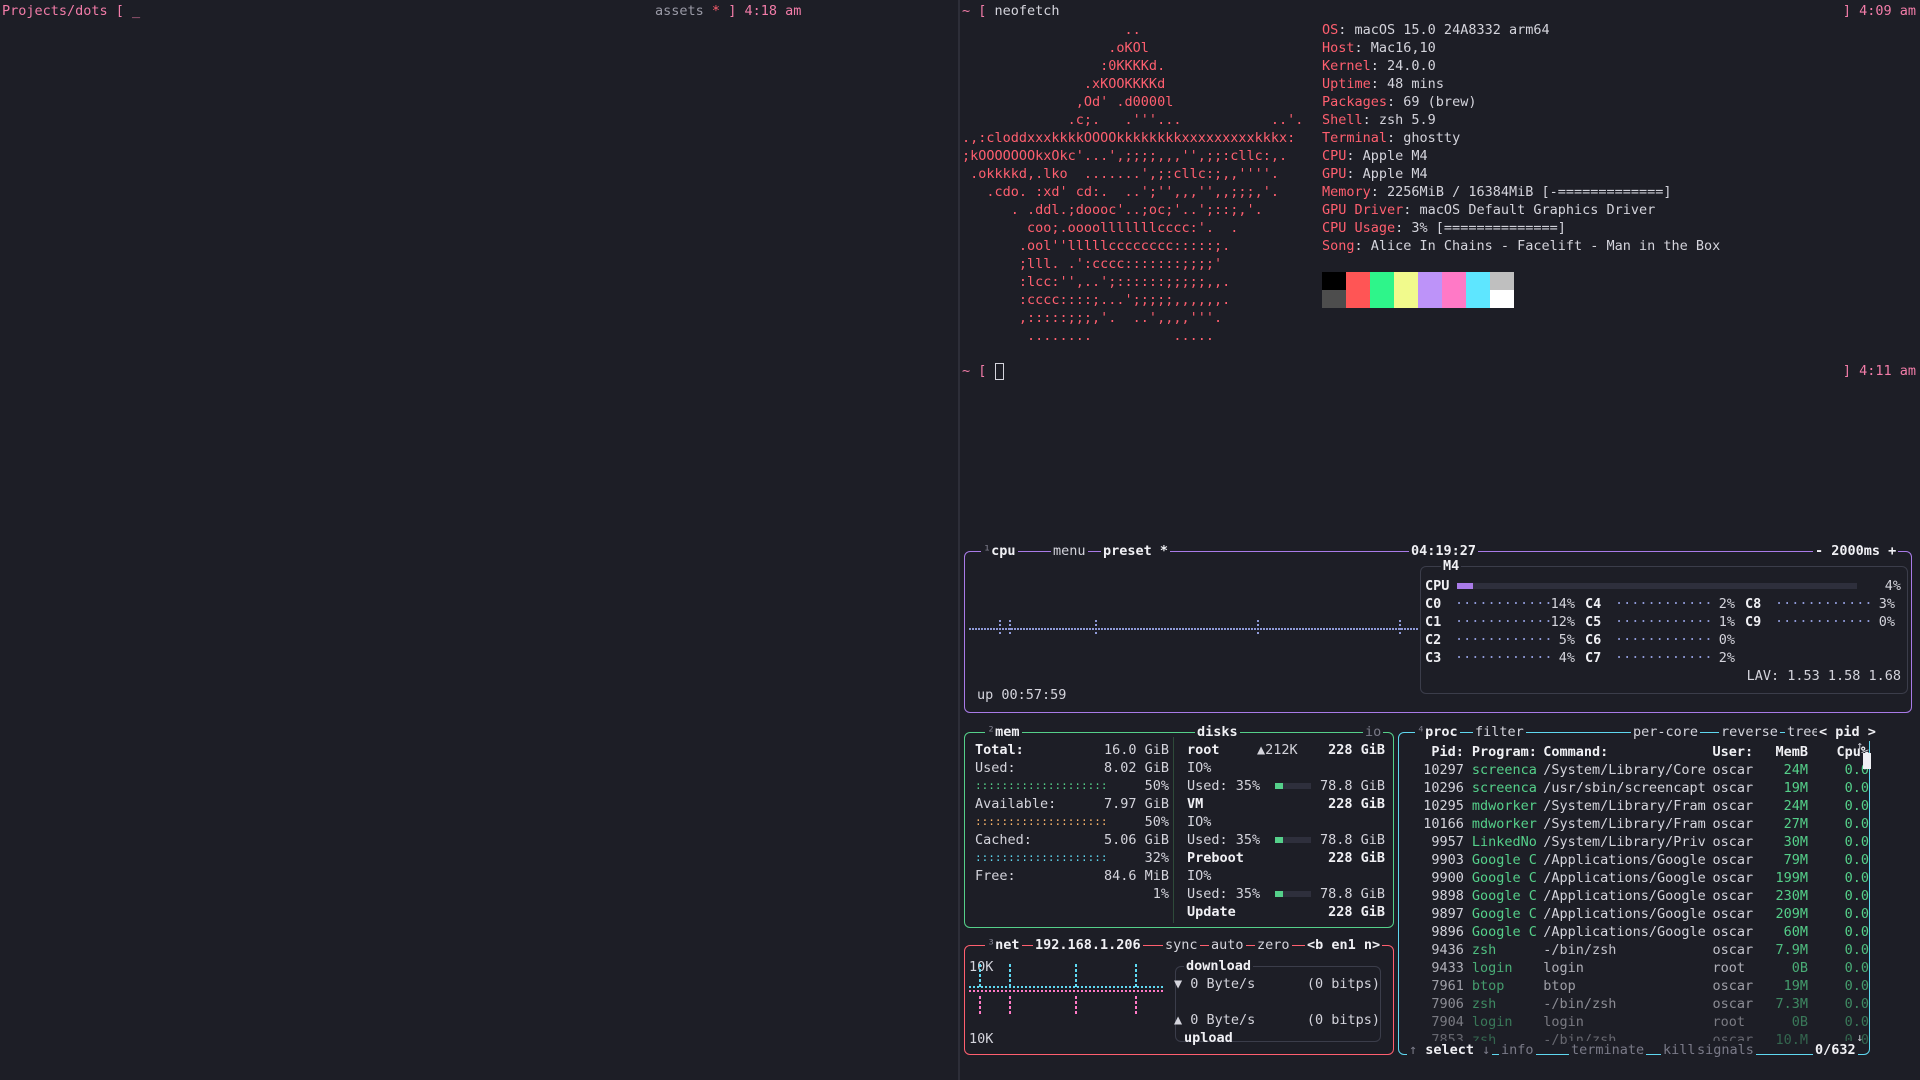  What do you see at coordinates (1136, 1012) in the screenshot?
I see `net-upload-spike` at bounding box center [1136, 1012].